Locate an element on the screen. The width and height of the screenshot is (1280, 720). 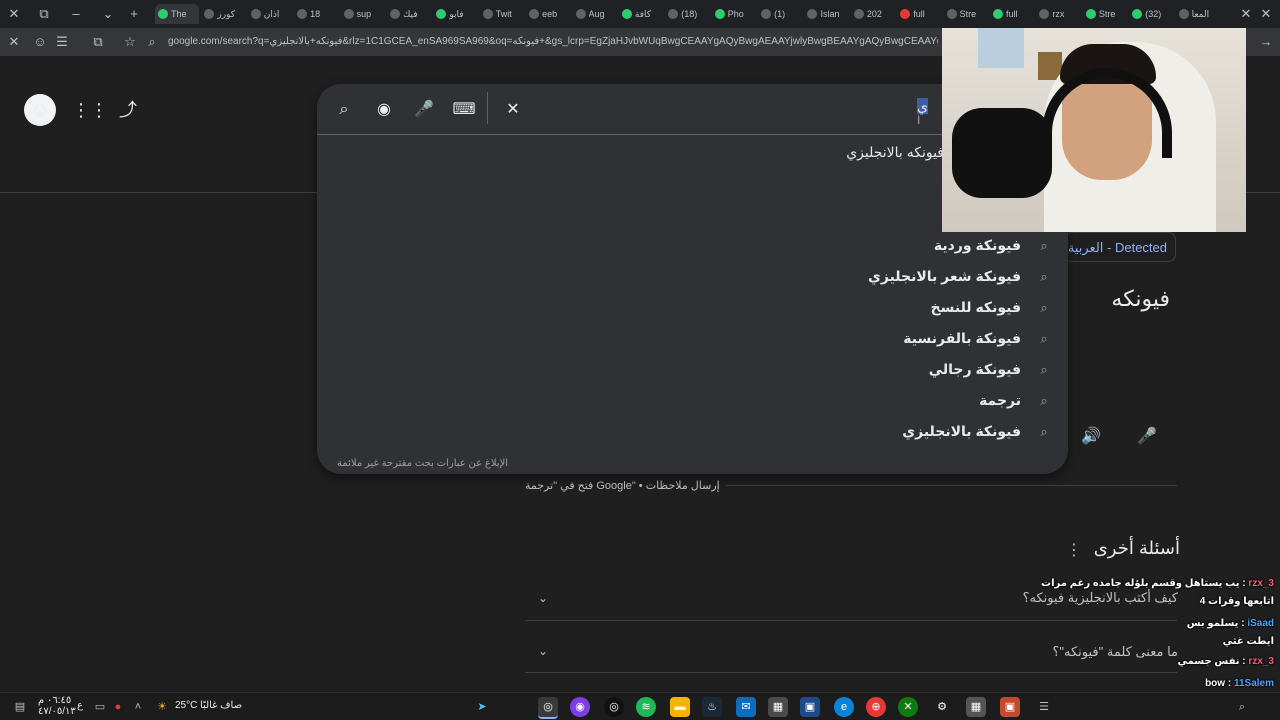
restore-icon: ⧉ is located at coordinates (44, 14).